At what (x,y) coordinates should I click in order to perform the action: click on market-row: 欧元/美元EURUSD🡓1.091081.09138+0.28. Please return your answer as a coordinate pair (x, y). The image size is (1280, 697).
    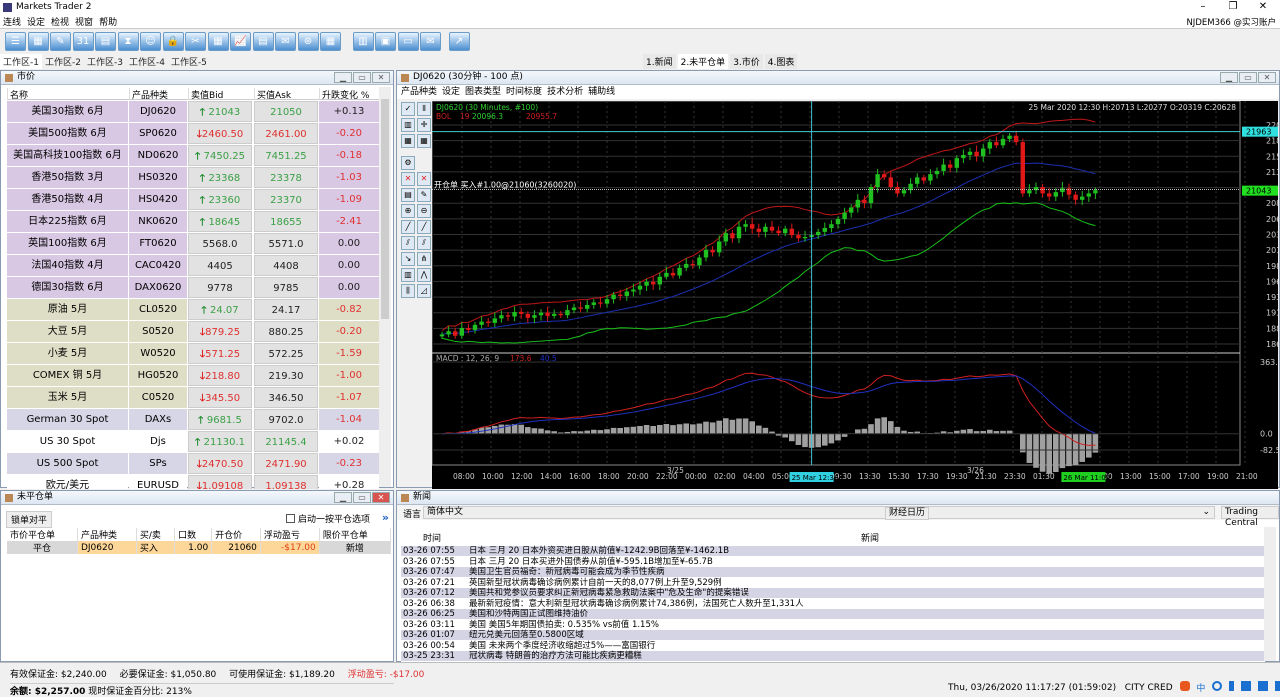
    Looking at the image, I should click on (193, 482).